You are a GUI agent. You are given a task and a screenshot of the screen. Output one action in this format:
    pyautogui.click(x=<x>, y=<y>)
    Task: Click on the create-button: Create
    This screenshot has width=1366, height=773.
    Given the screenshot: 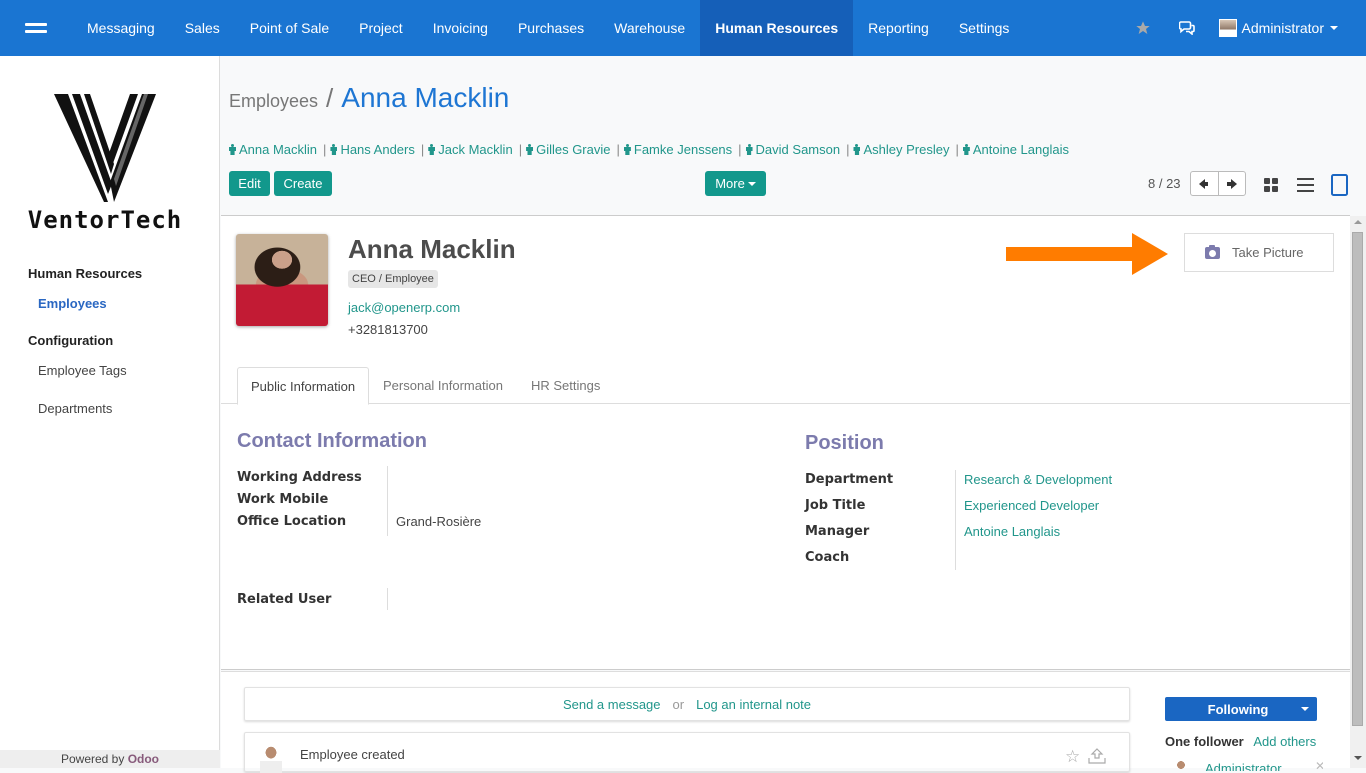 What is the action you would take?
    pyautogui.click(x=303, y=183)
    